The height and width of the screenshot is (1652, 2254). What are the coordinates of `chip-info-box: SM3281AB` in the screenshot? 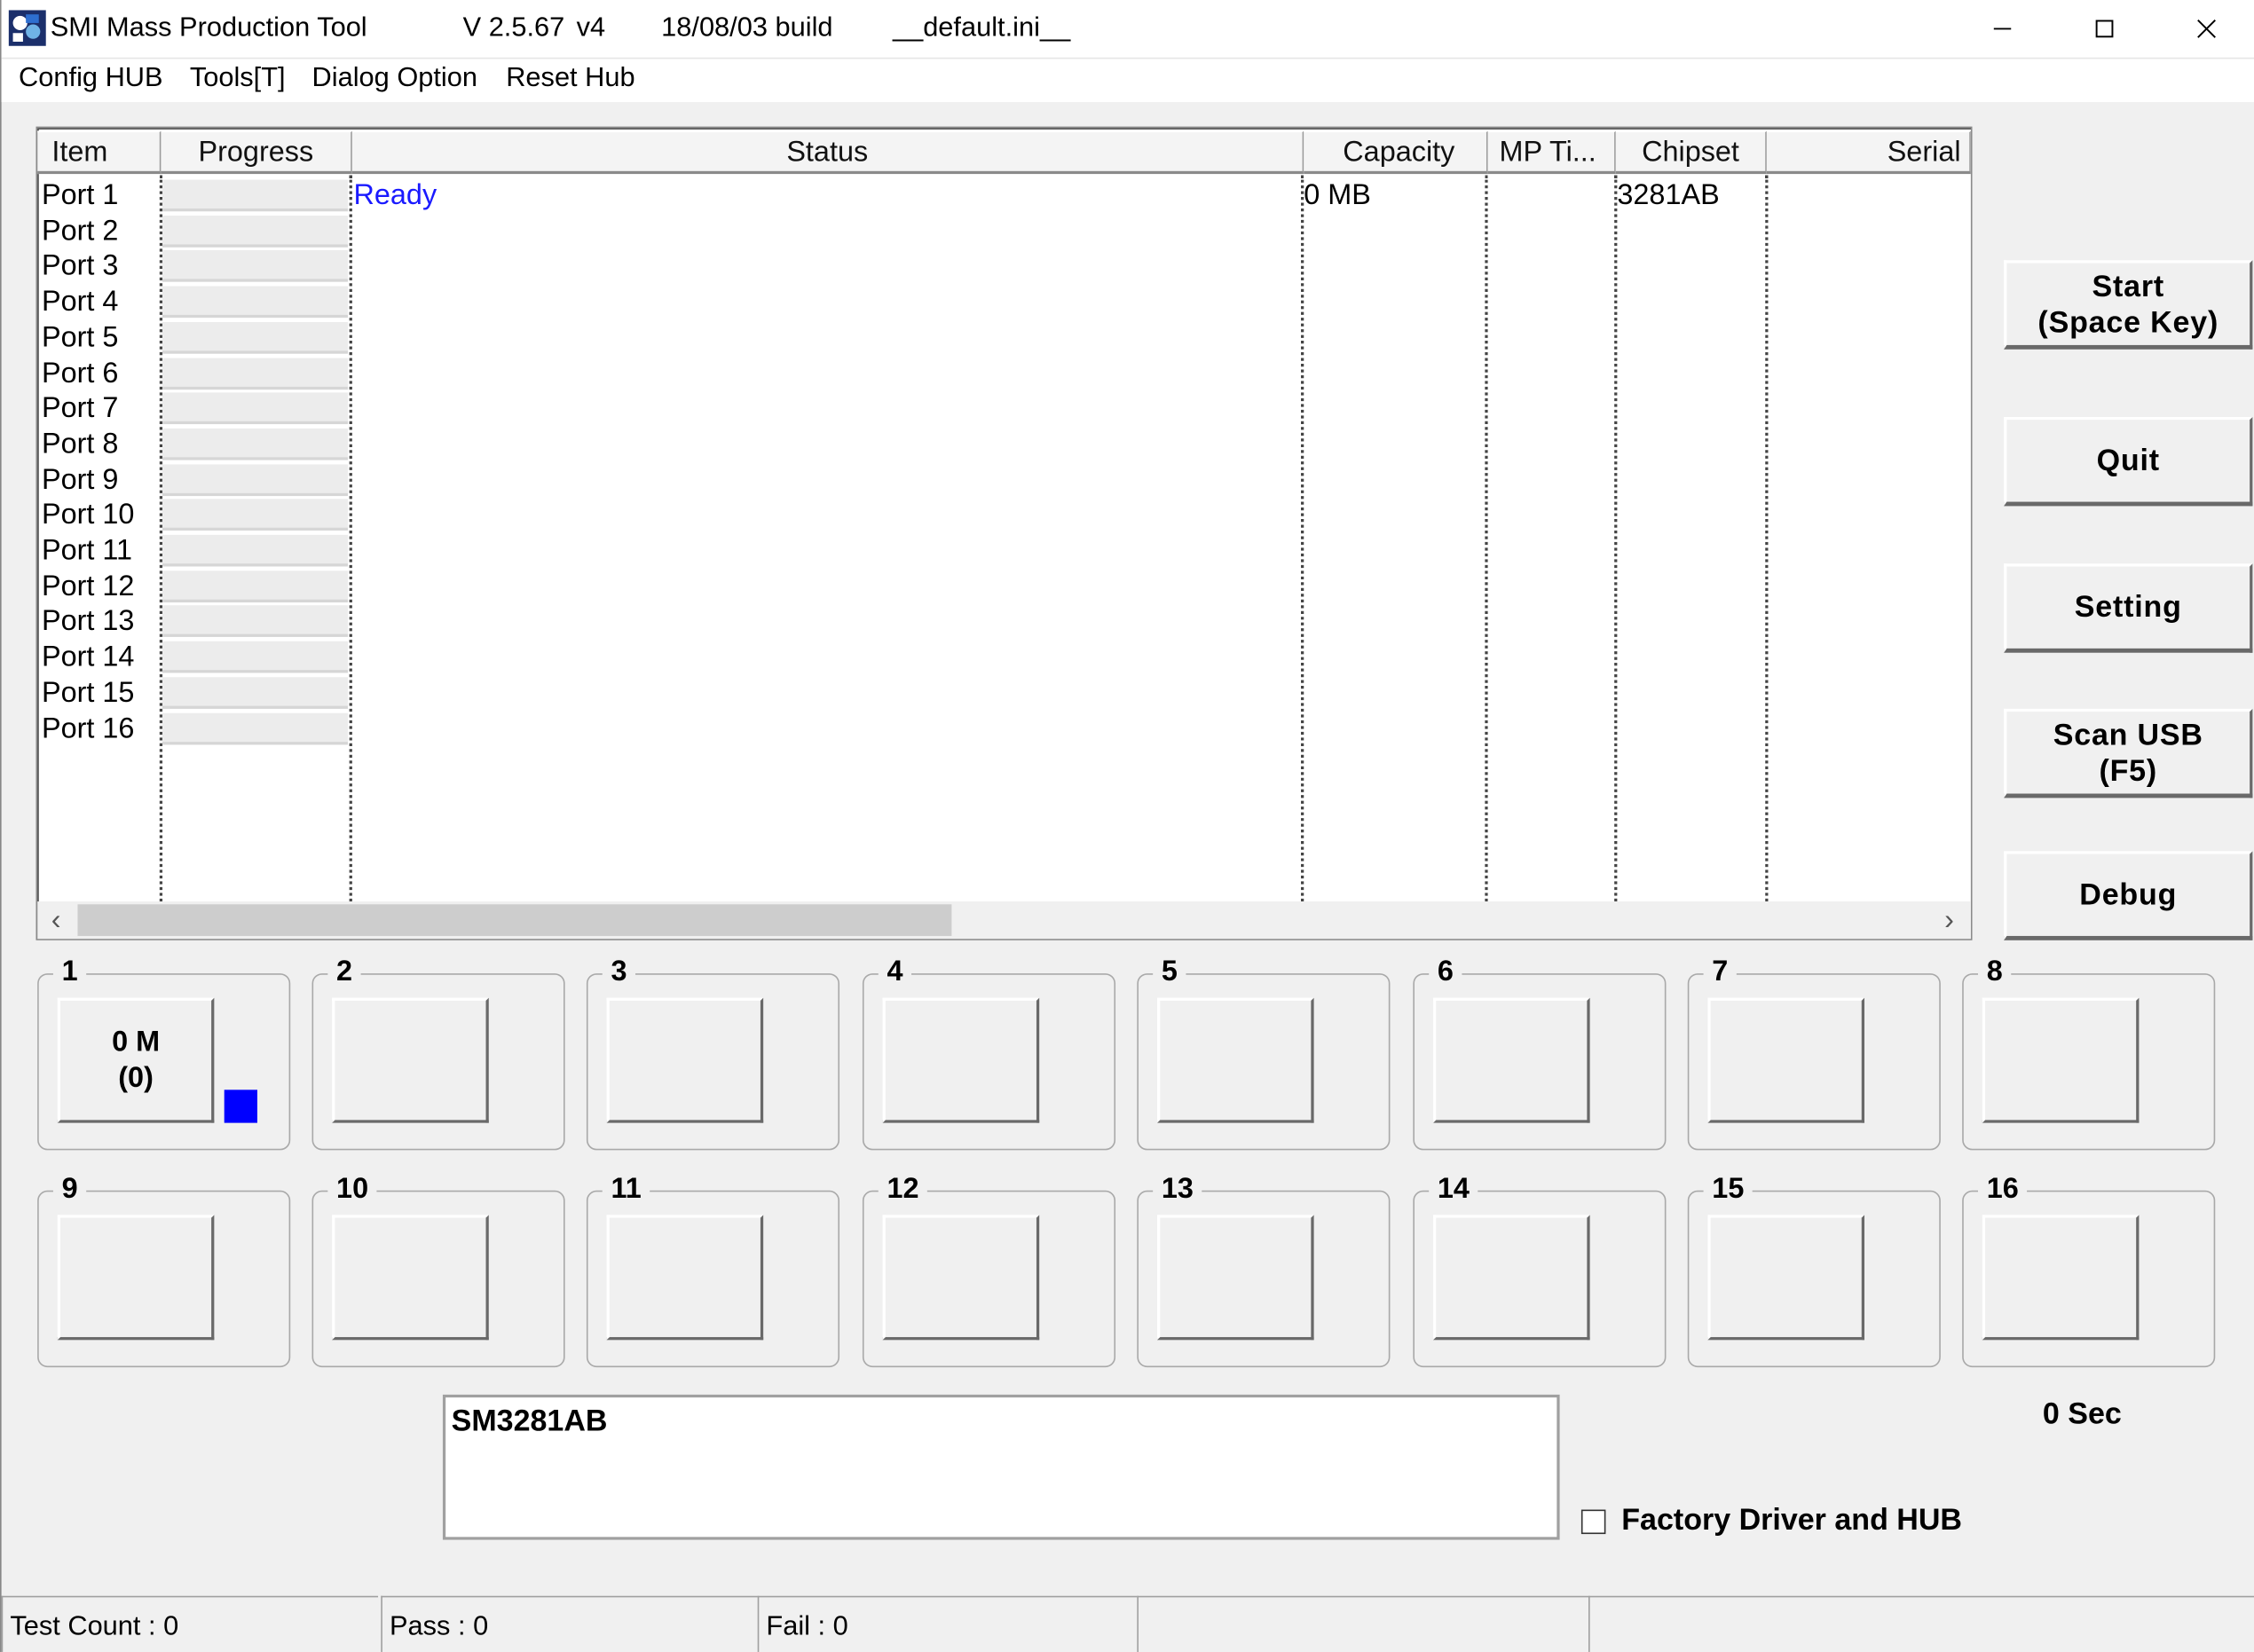 It's located at (1001, 1467).